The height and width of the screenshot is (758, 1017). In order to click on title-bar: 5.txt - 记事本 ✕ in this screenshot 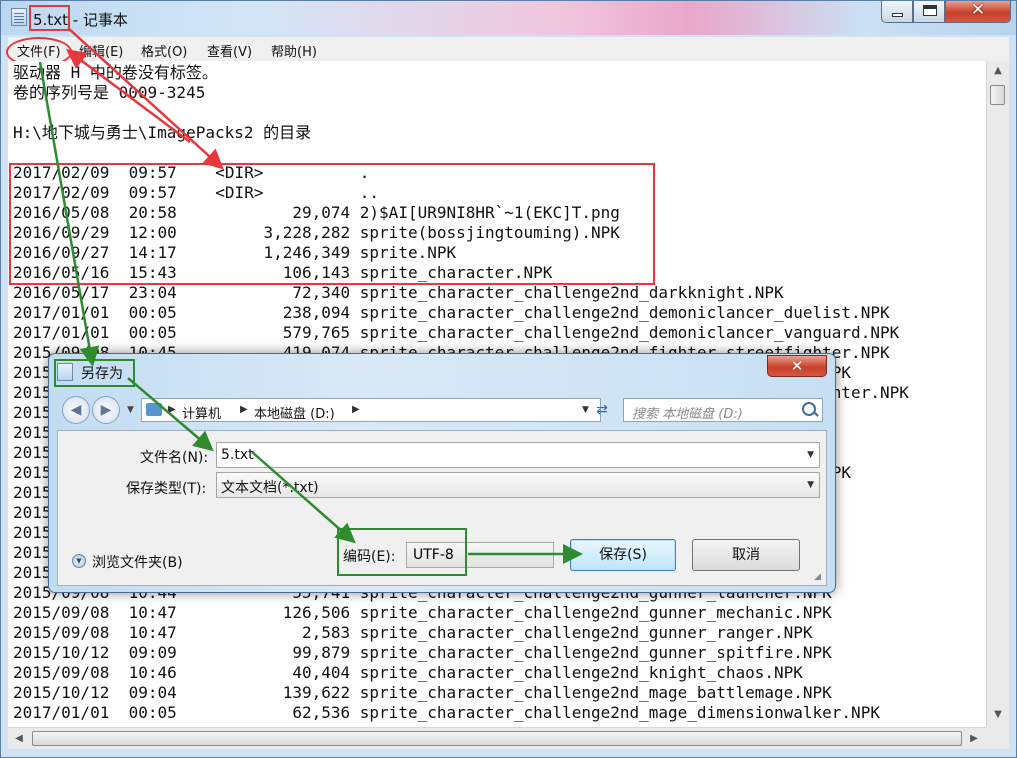, I will do `click(508, 18)`.